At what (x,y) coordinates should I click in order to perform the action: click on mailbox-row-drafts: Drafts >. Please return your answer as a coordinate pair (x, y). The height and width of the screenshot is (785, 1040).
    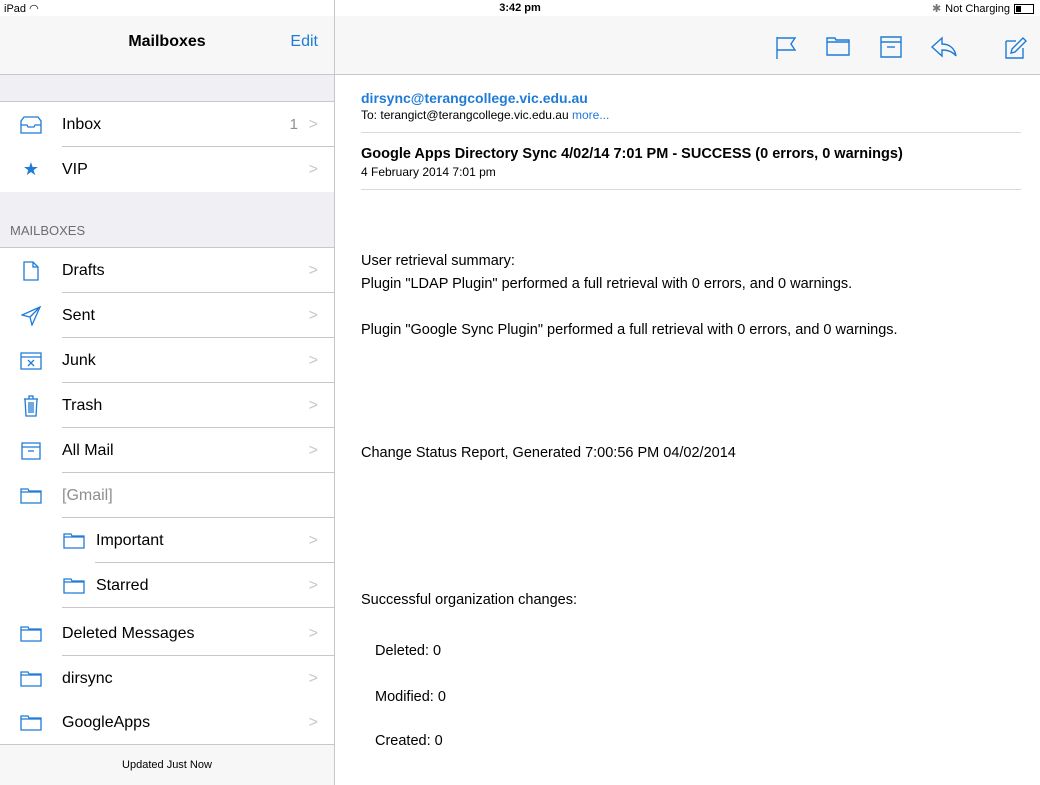
    Looking at the image, I should click on (167, 270).